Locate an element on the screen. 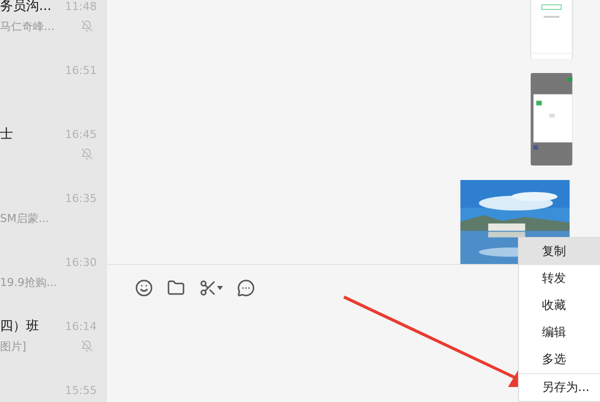  emoji-button is located at coordinates (144, 288).